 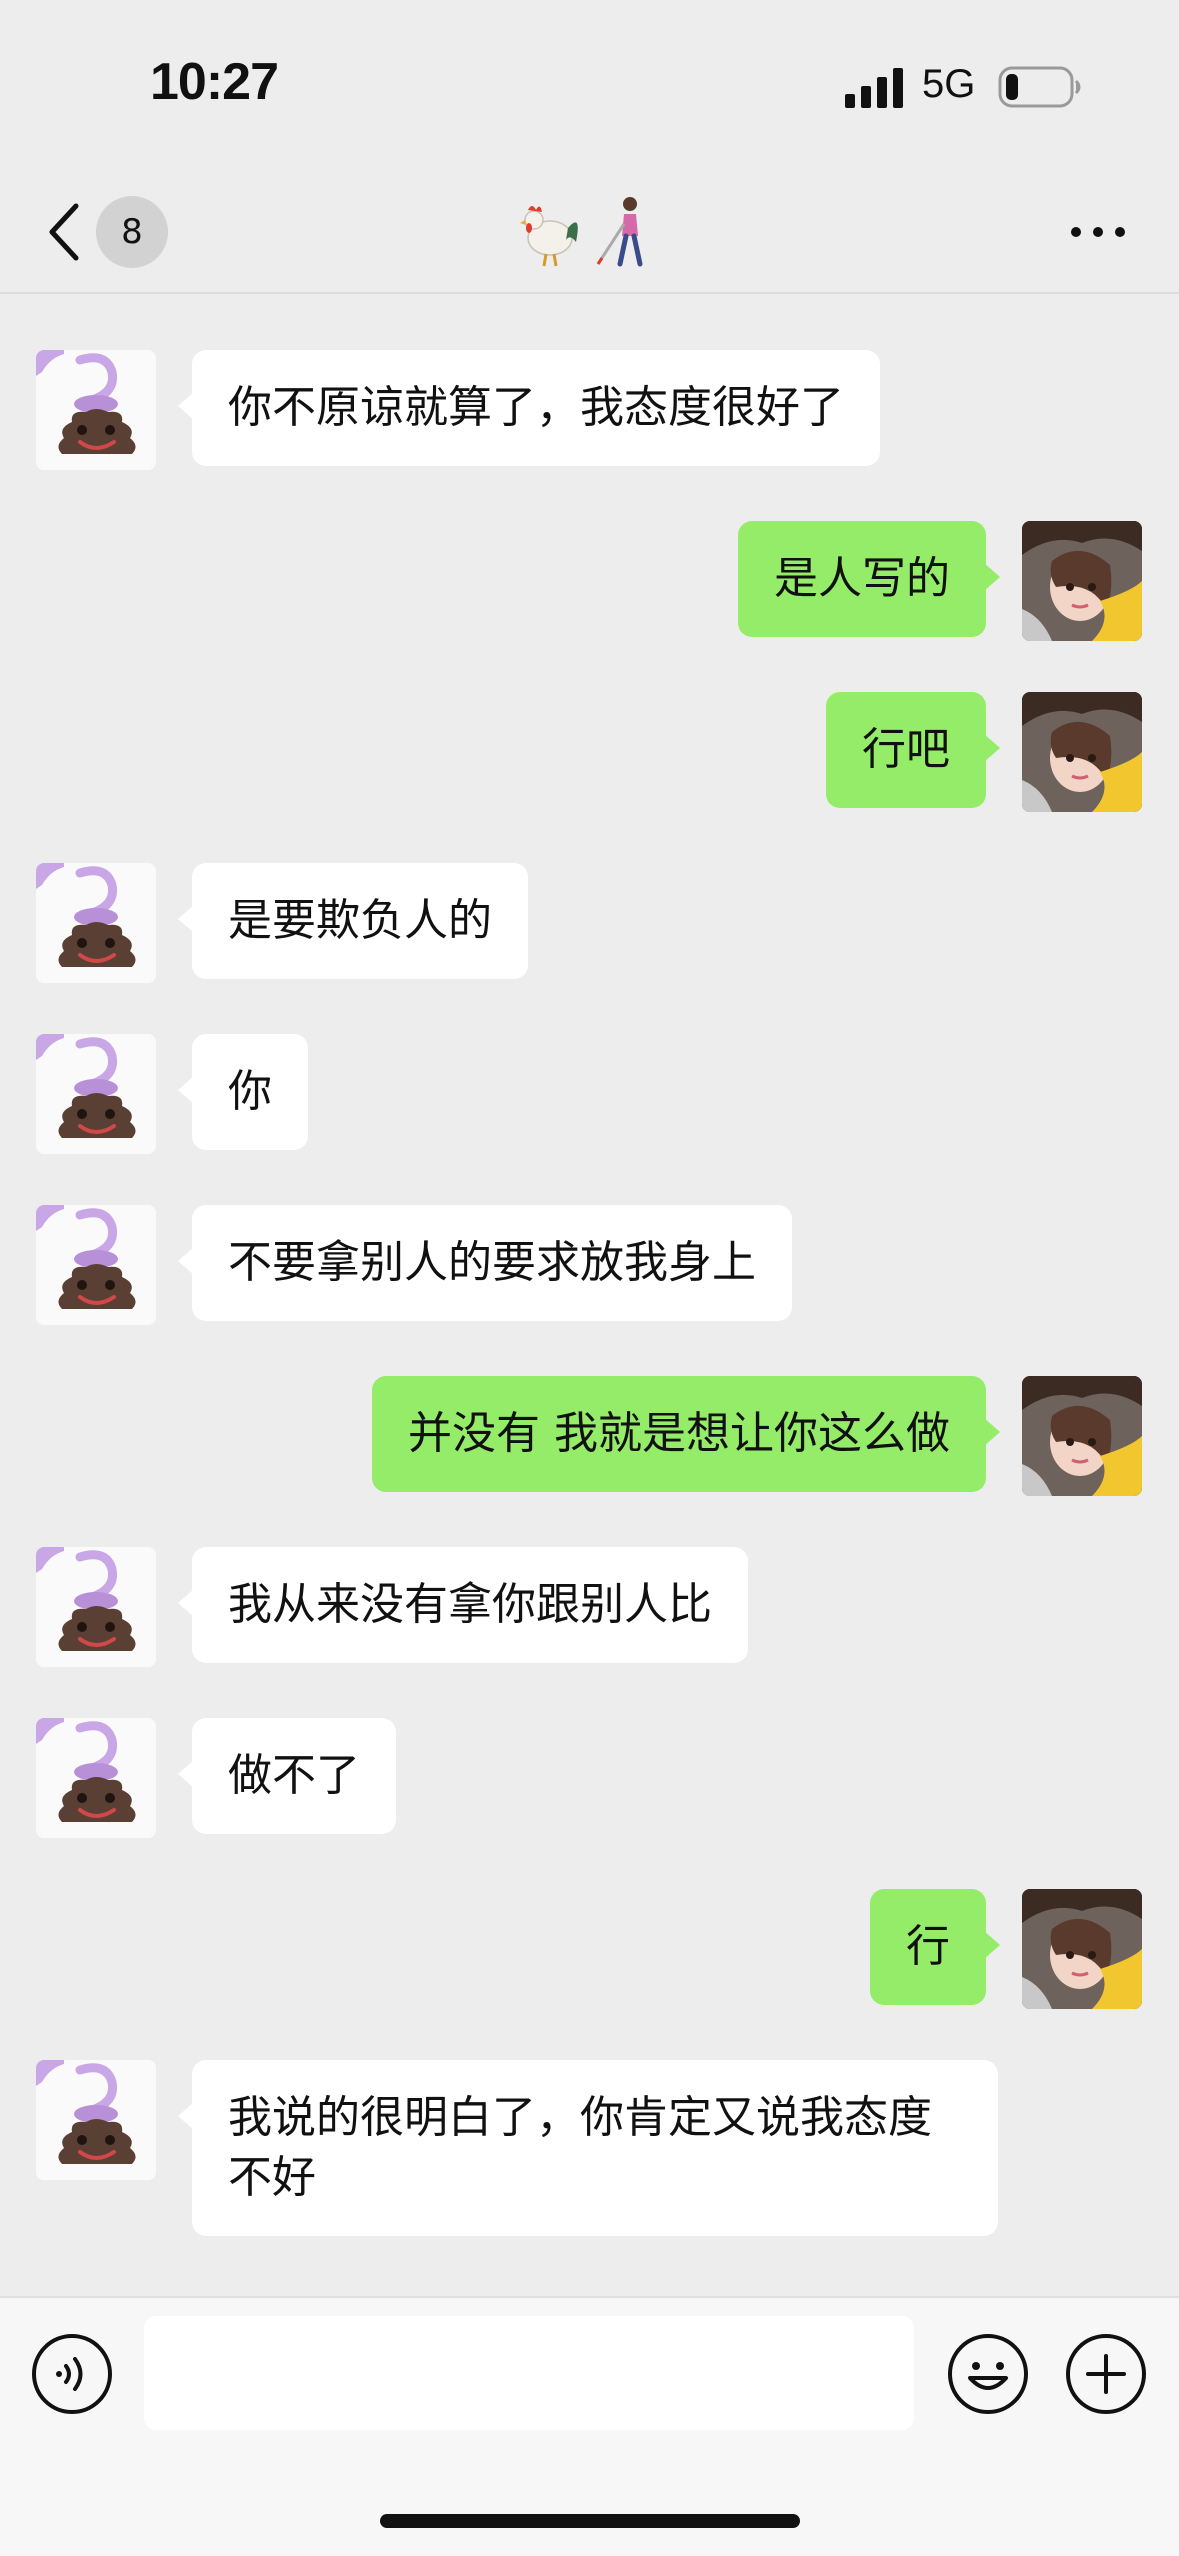 What do you see at coordinates (287, 1776) in the screenshot?
I see `message-bubble-received: 做不了` at bounding box center [287, 1776].